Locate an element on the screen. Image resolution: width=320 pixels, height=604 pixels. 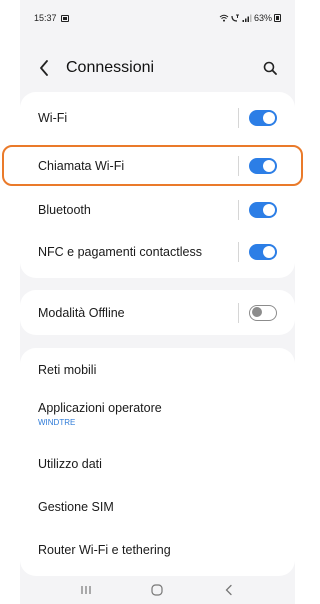
setting-label: Chiamata Wi-Fi is located at coordinates (81, 166).